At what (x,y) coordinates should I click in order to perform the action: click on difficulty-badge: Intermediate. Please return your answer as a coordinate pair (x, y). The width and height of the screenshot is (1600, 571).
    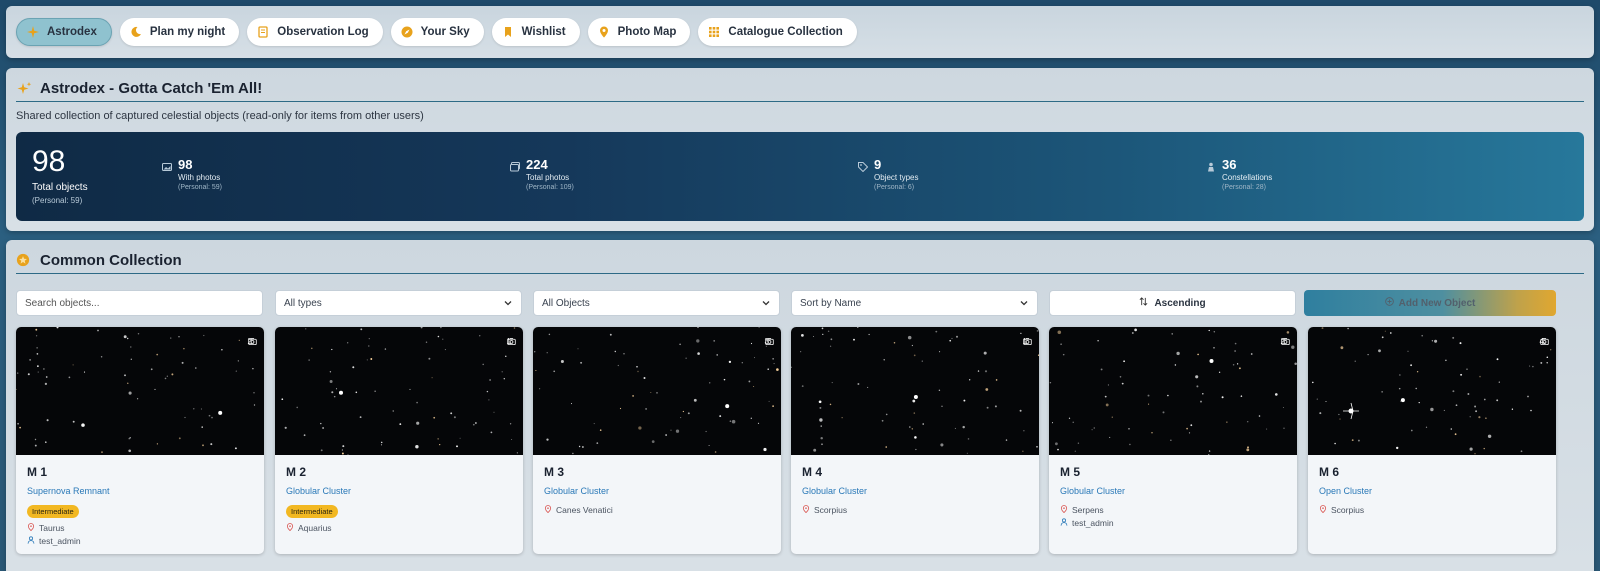
    Looking at the image, I should click on (312, 511).